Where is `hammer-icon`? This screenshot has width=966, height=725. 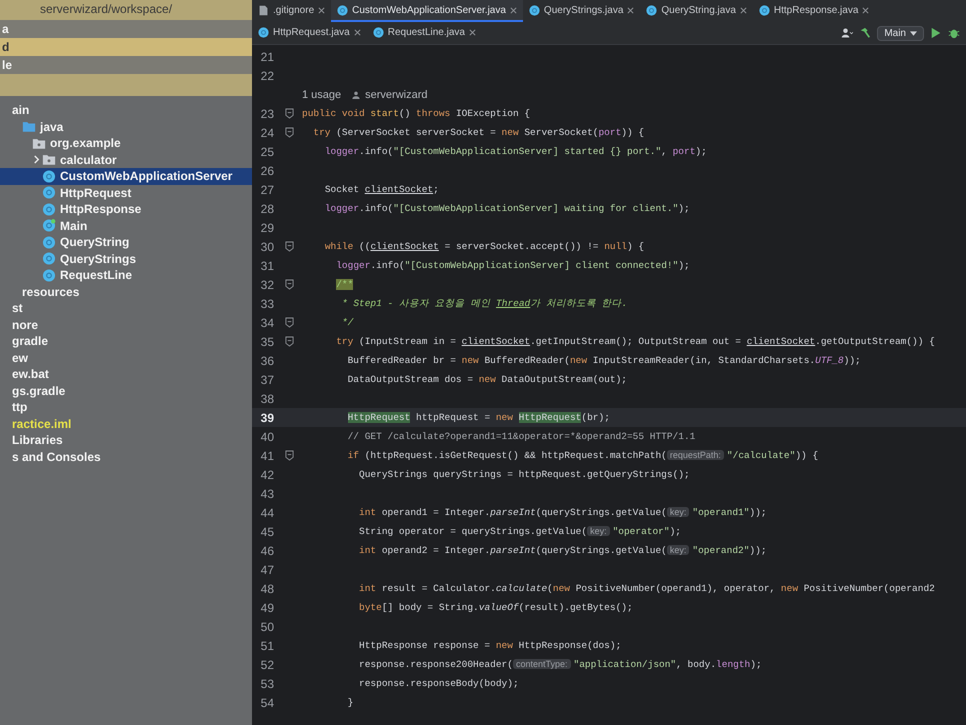 hammer-icon is located at coordinates (865, 33).